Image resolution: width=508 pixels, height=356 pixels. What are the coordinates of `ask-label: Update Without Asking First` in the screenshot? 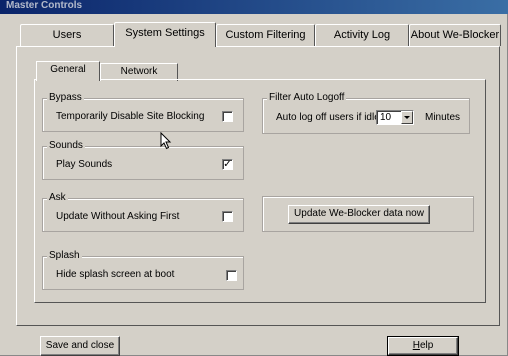 It's located at (118, 216).